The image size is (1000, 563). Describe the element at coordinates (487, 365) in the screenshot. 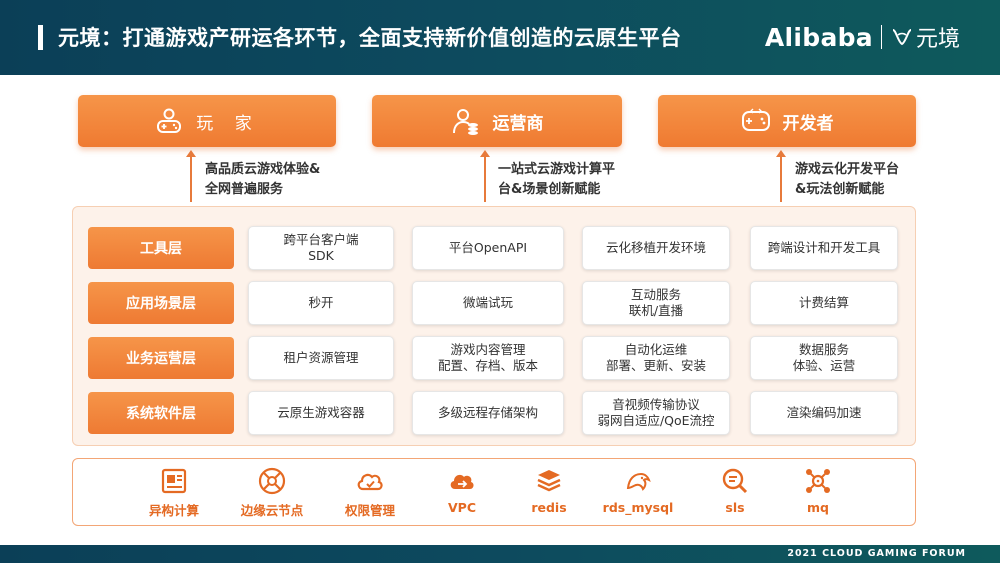

I see `cell-line: 配置、存档、版本` at that location.